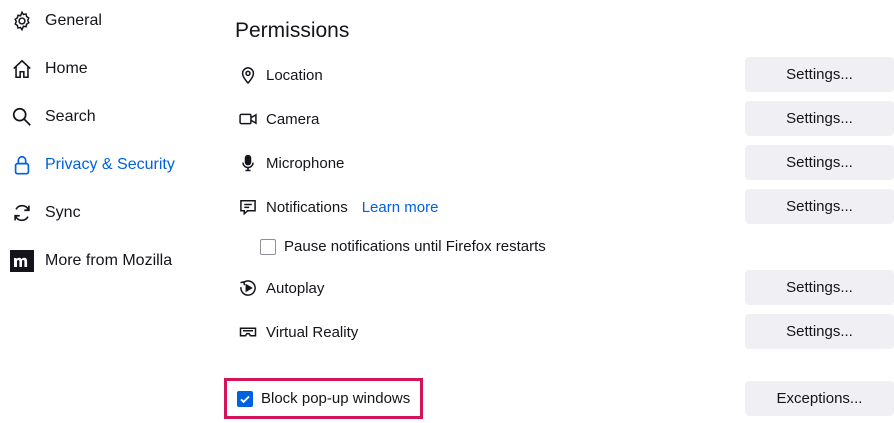 The image size is (894, 423). I want to click on permission-row-notifications: Notifications Learn more, so click(337, 207).